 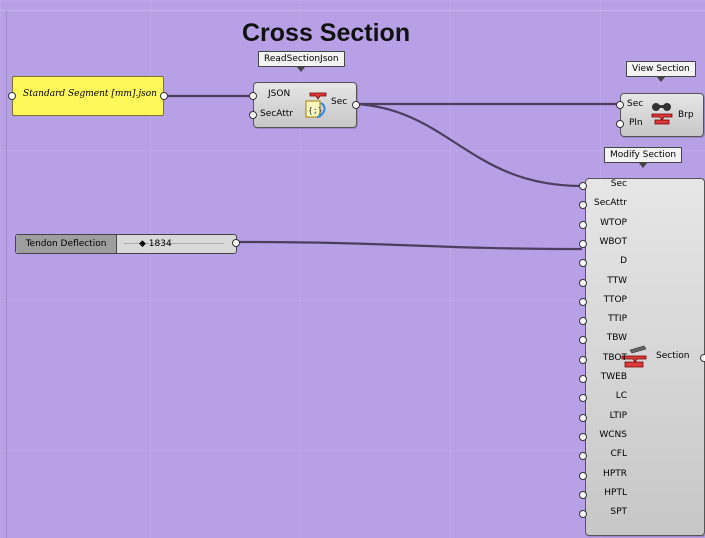 I want to click on modify-input-label: LTIP, so click(x=618, y=415).